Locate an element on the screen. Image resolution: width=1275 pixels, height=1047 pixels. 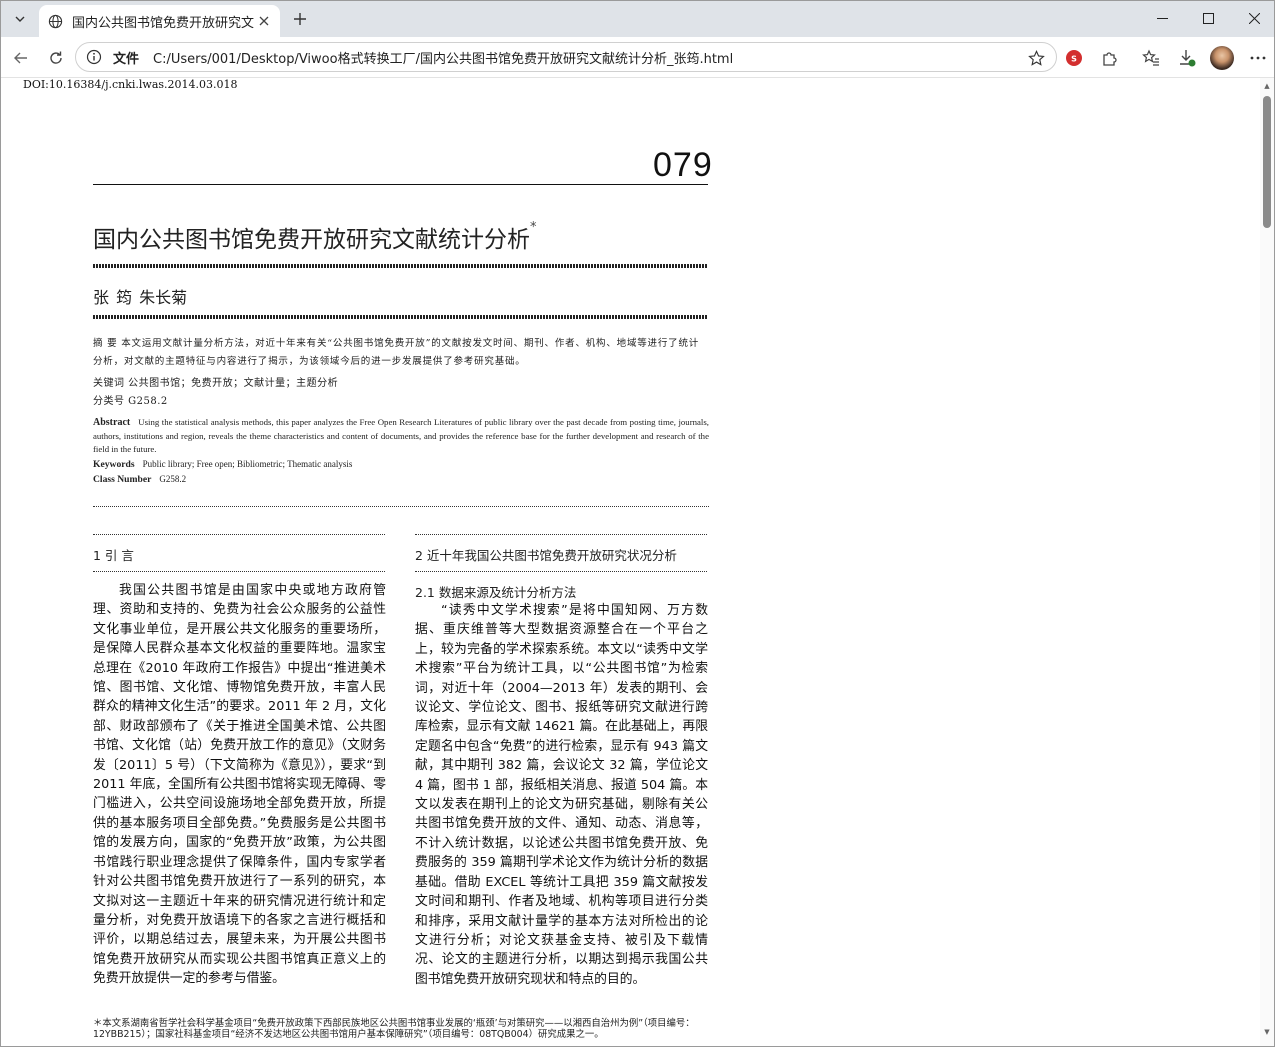
minimize-icon is located at coordinates (1162, 18).